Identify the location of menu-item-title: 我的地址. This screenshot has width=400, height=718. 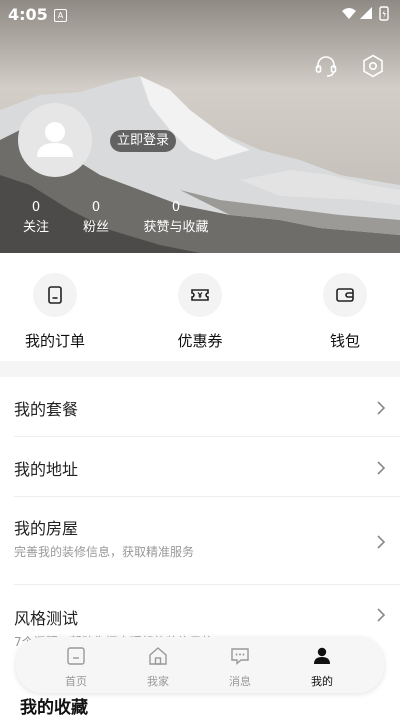
(46, 469).